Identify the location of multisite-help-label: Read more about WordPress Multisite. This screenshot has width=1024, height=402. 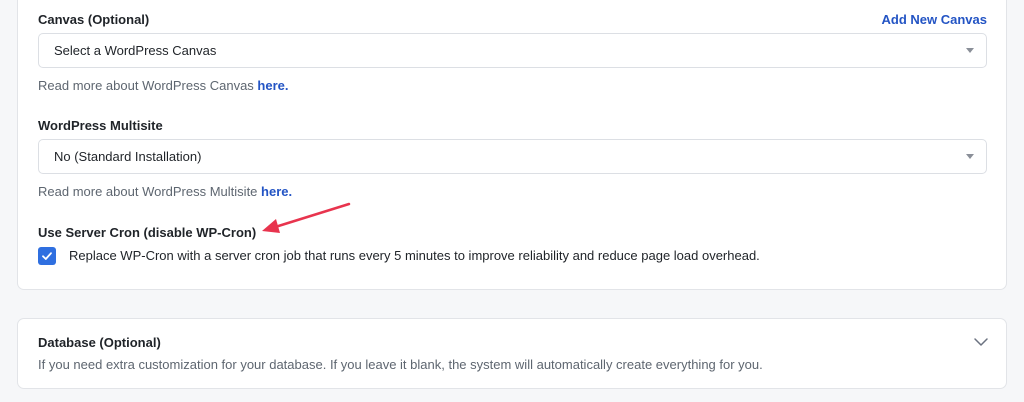
(150, 191).